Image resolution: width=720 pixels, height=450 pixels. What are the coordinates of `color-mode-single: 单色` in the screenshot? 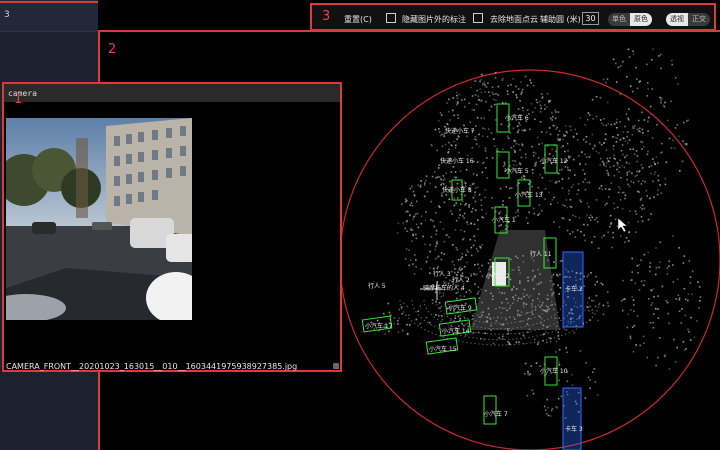 It's located at (619, 19).